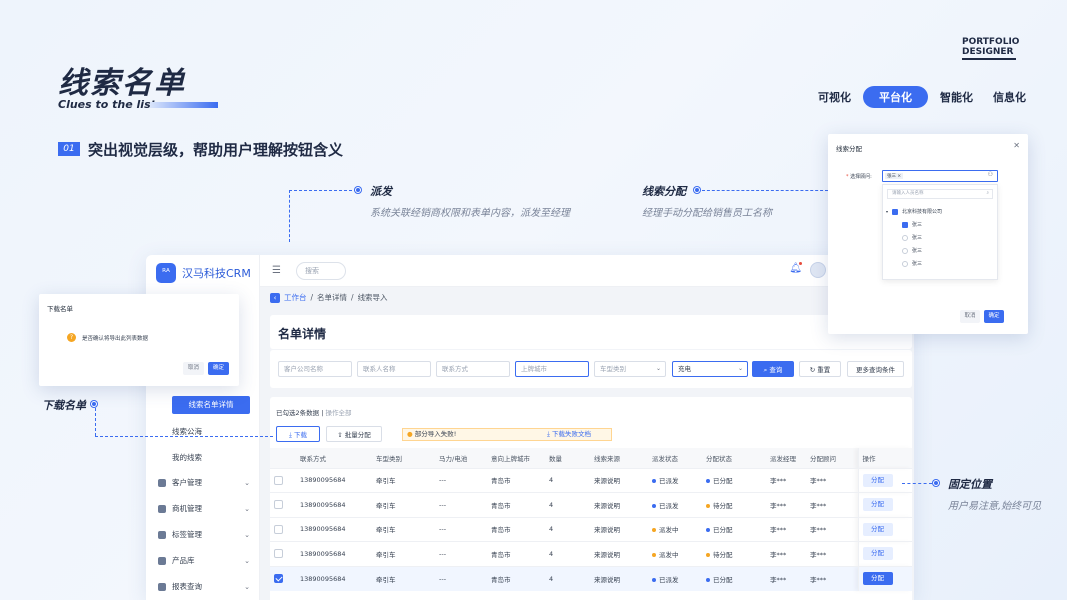 The image size is (1067, 600). What do you see at coordinates (295, 297) in the screenshot?
I see `breadcrumb-home: 工作台` at bounding box center [295, 297].